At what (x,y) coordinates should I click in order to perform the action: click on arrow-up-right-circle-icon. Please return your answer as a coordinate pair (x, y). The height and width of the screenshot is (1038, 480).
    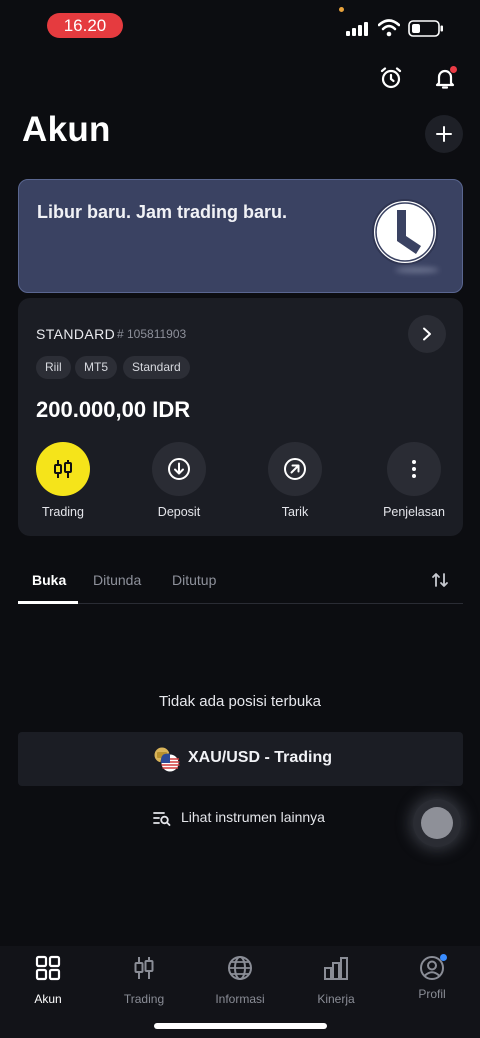
    Looking at the image, I should click on (295, 469).